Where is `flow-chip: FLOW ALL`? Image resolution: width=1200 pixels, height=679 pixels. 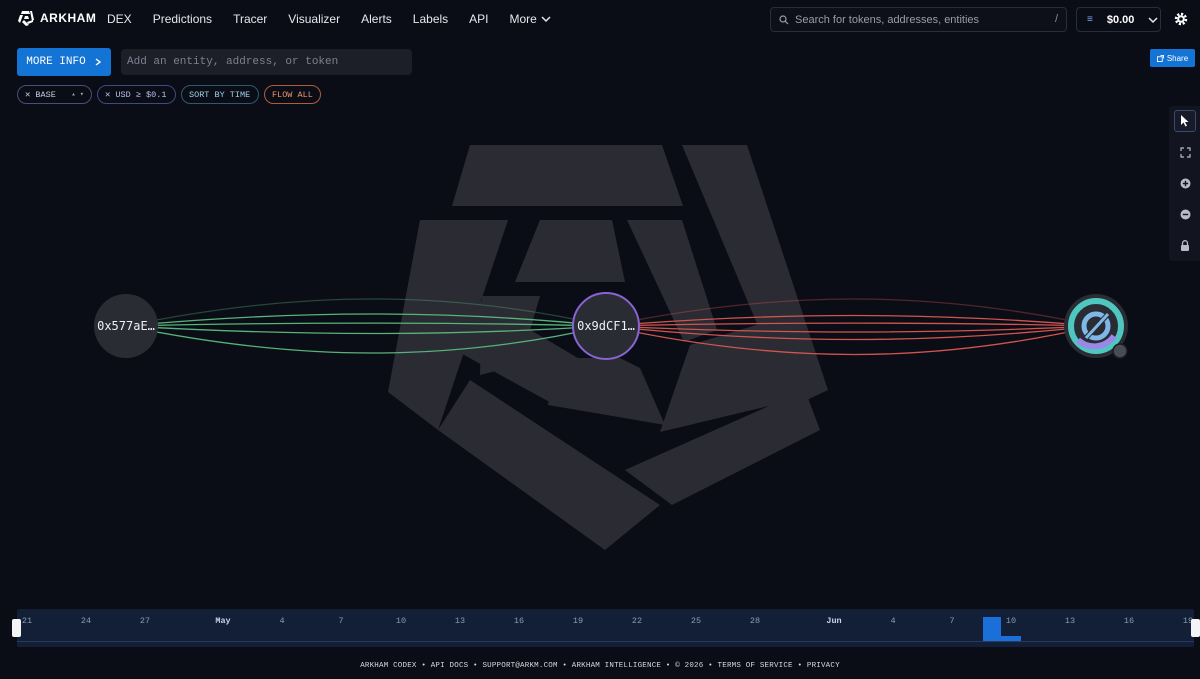 flow-chip: FLOW ALL is located at coordinates (292, 94).